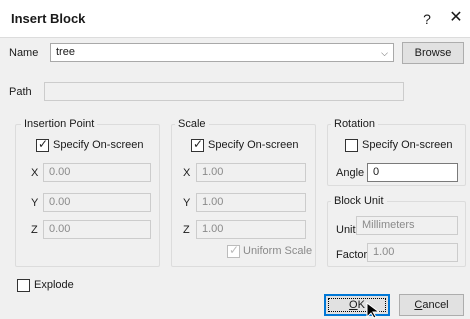 This screenshot has width=470, height=319. I want to click on help-button: ?, so click(427, 19).